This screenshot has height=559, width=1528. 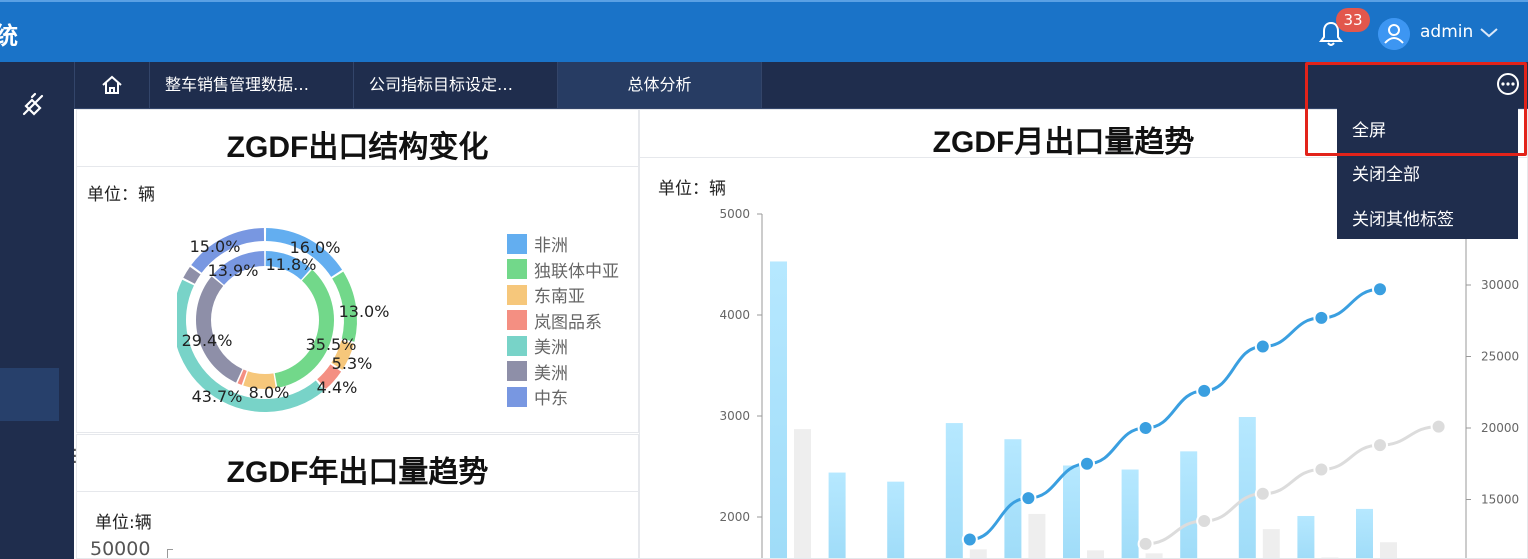 I want to click on monthly-unit: 单位：辆, so click(x=692, y=189).